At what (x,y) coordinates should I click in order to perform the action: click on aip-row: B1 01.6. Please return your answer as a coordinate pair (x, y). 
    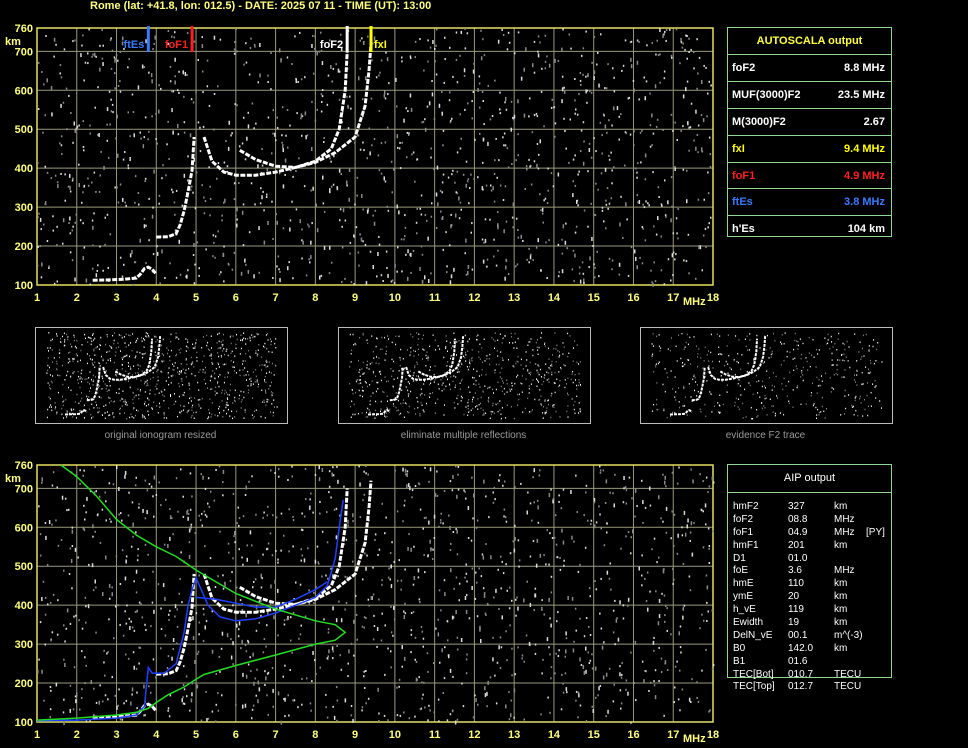
    Looking at the image, I should click on (818, 662).